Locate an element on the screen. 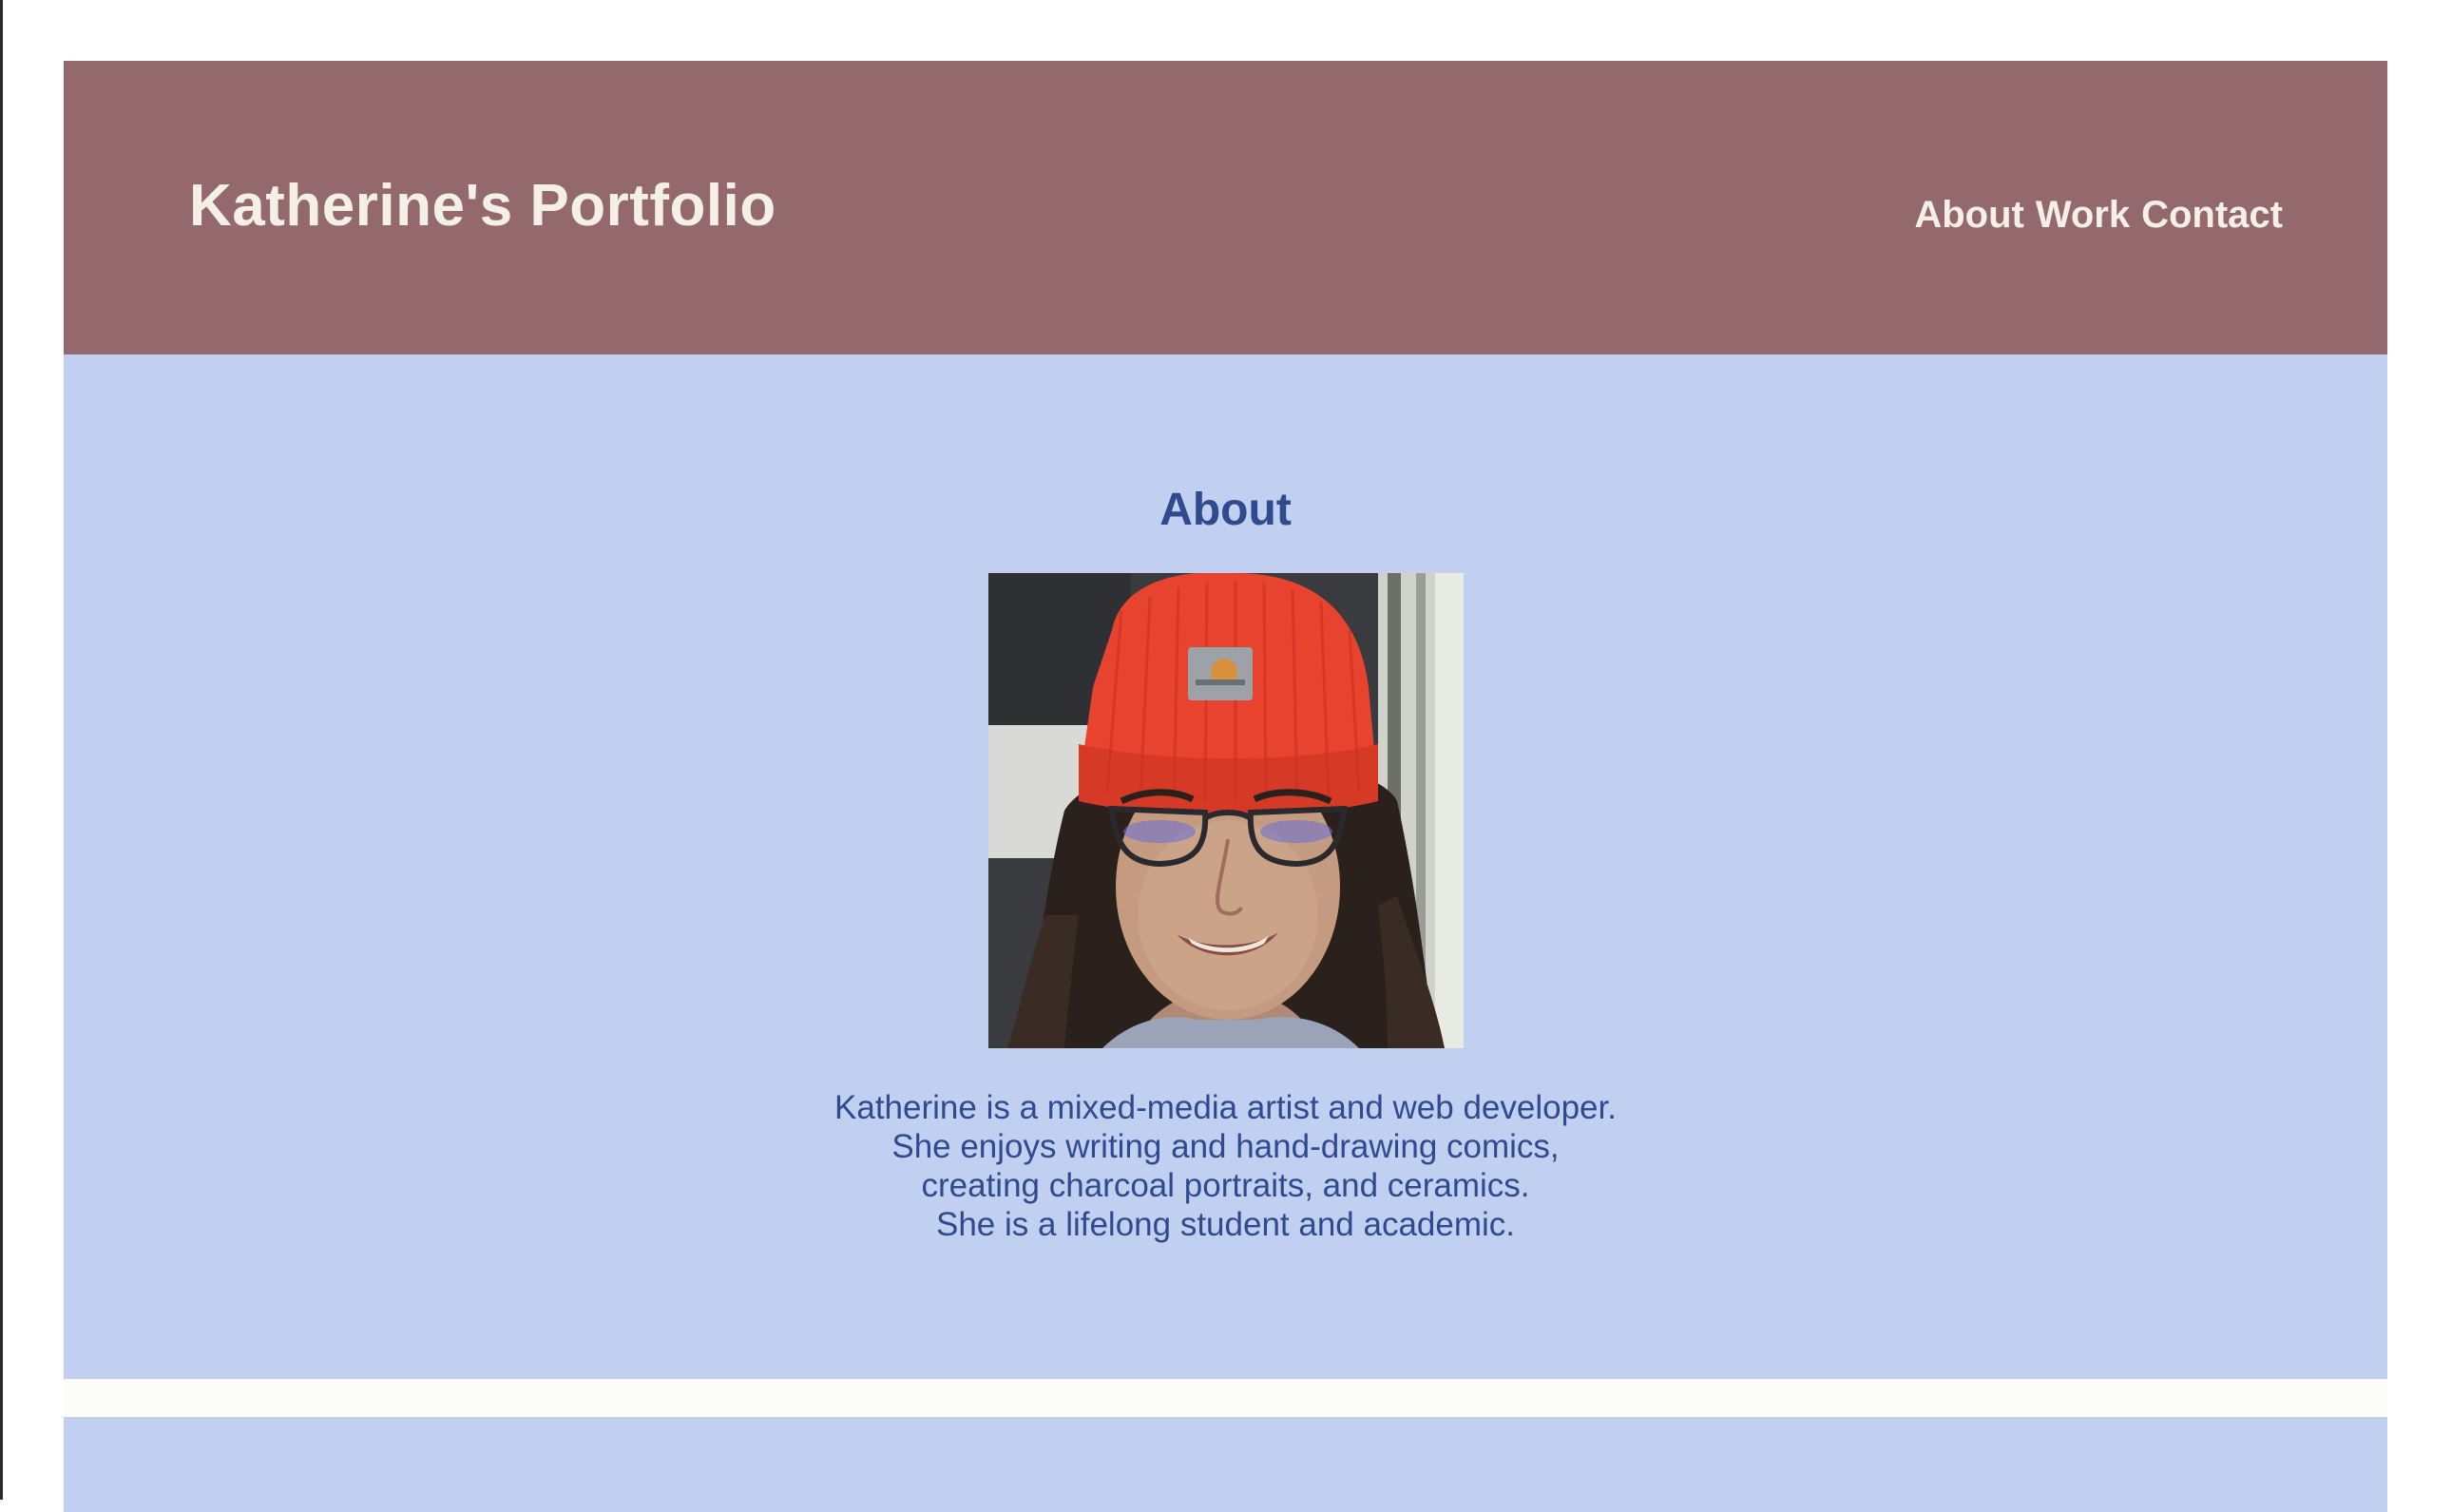 The height and width of the screenshot is (1512, 2452). site-title: Katherine's Portfolio is located at coordinates (483, 205).